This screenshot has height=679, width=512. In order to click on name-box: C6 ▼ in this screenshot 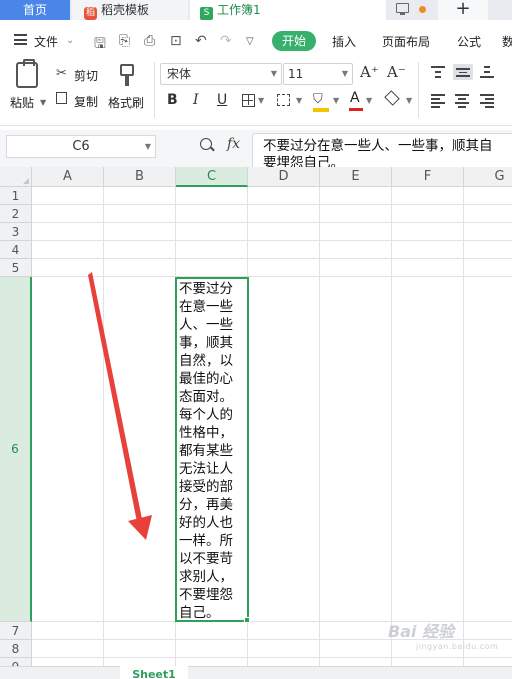, I will do `click(81, 146)`.